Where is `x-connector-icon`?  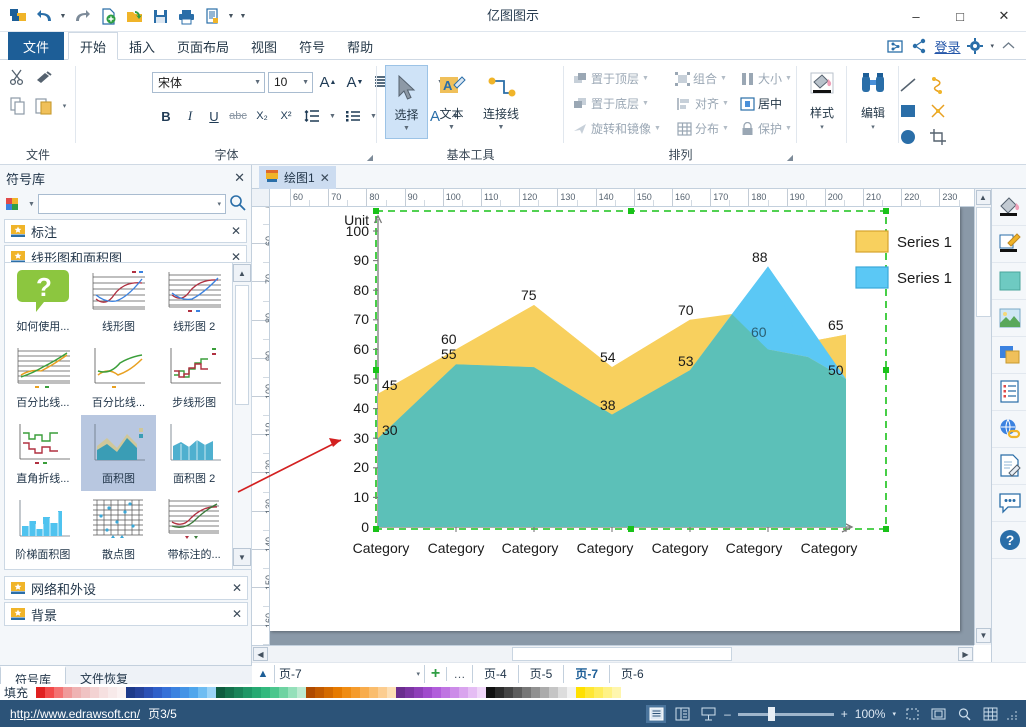 x-connector-icon is located at coordinates (938, 111).